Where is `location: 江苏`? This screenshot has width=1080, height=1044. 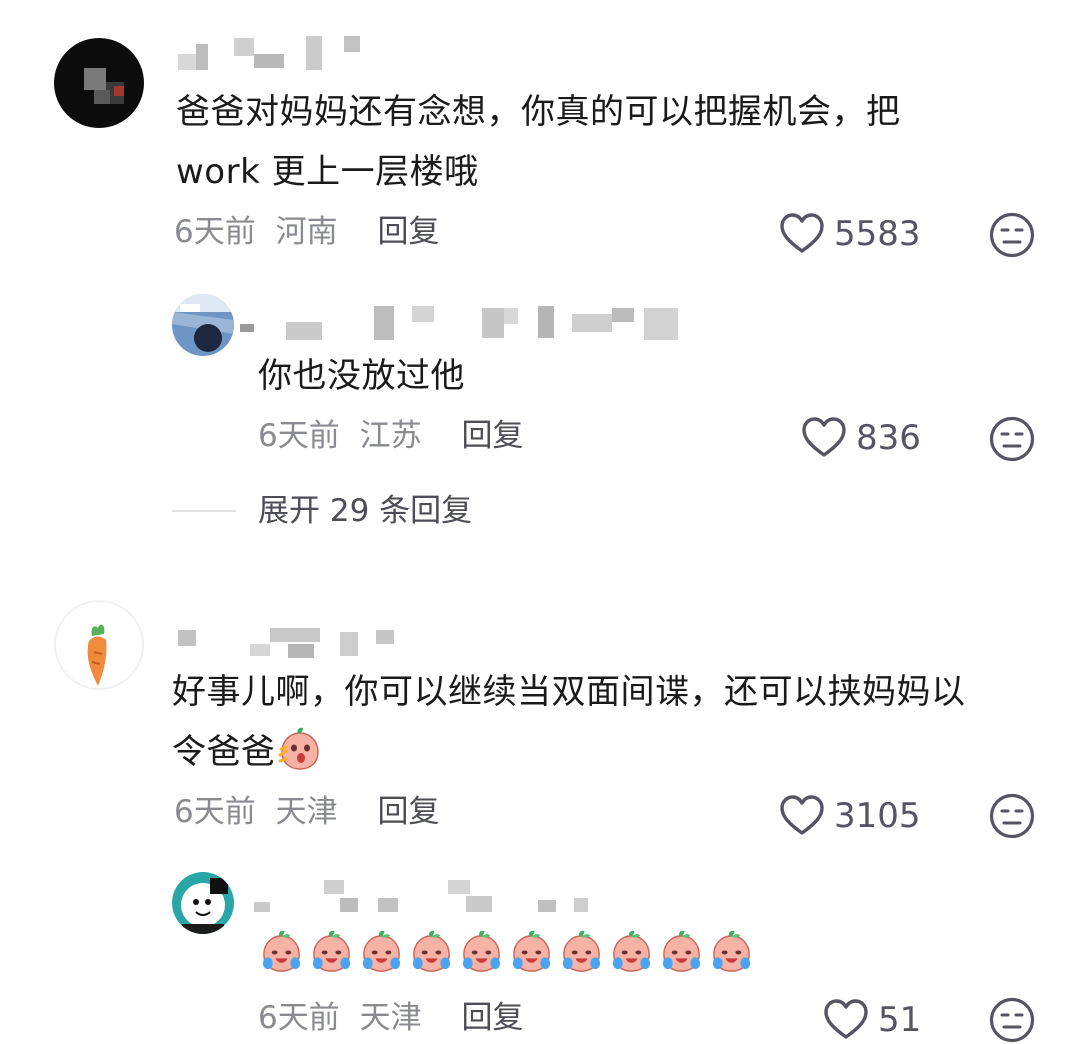 location: 江苏 is located at coordinates (390, 436).